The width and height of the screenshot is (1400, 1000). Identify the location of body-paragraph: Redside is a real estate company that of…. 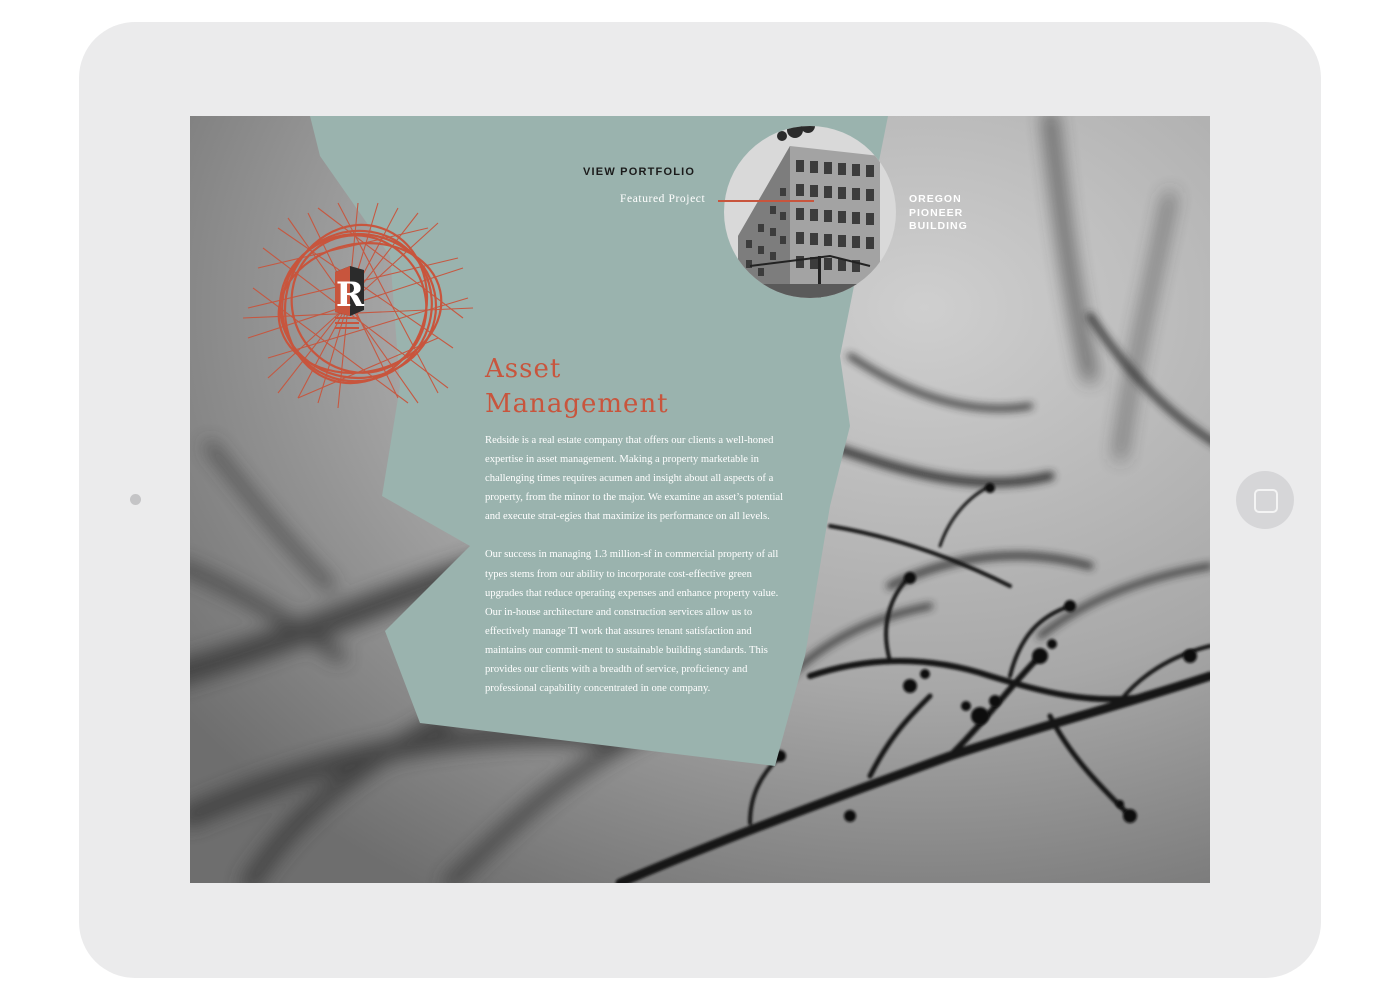
(634, 479).